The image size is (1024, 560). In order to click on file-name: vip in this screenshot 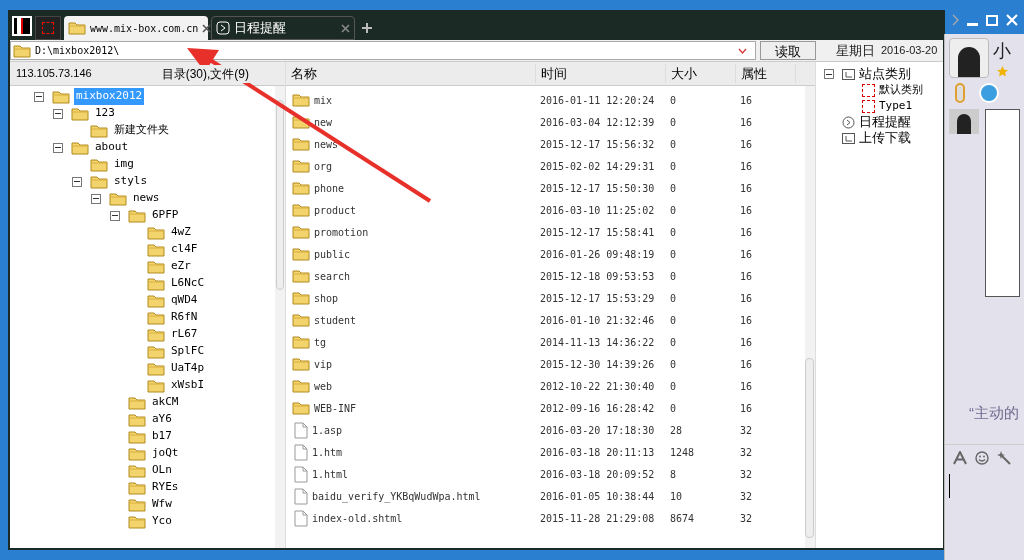, I will do `click(323, 364)`.